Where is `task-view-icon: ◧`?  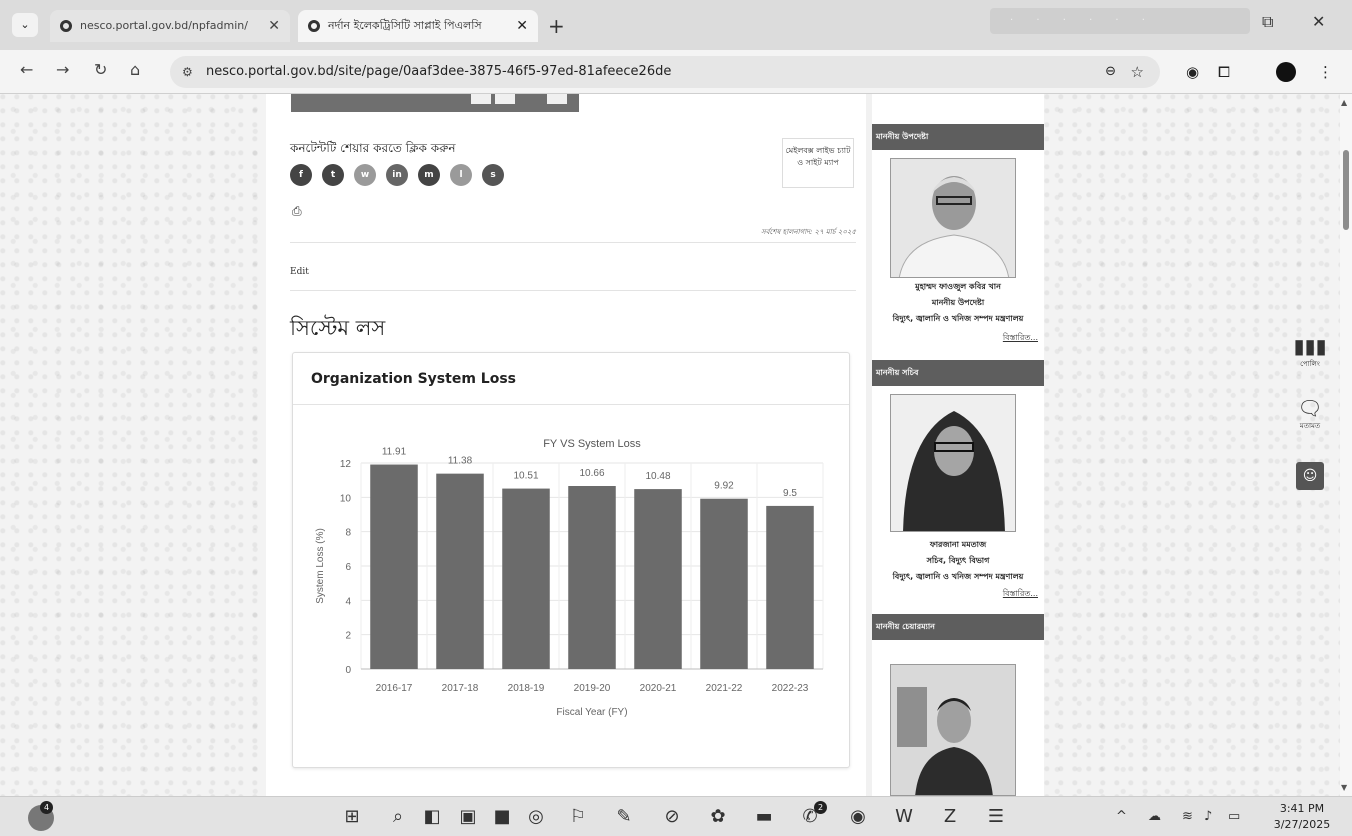 task-view-icon: ◧ is located at coordinates (432, 817).